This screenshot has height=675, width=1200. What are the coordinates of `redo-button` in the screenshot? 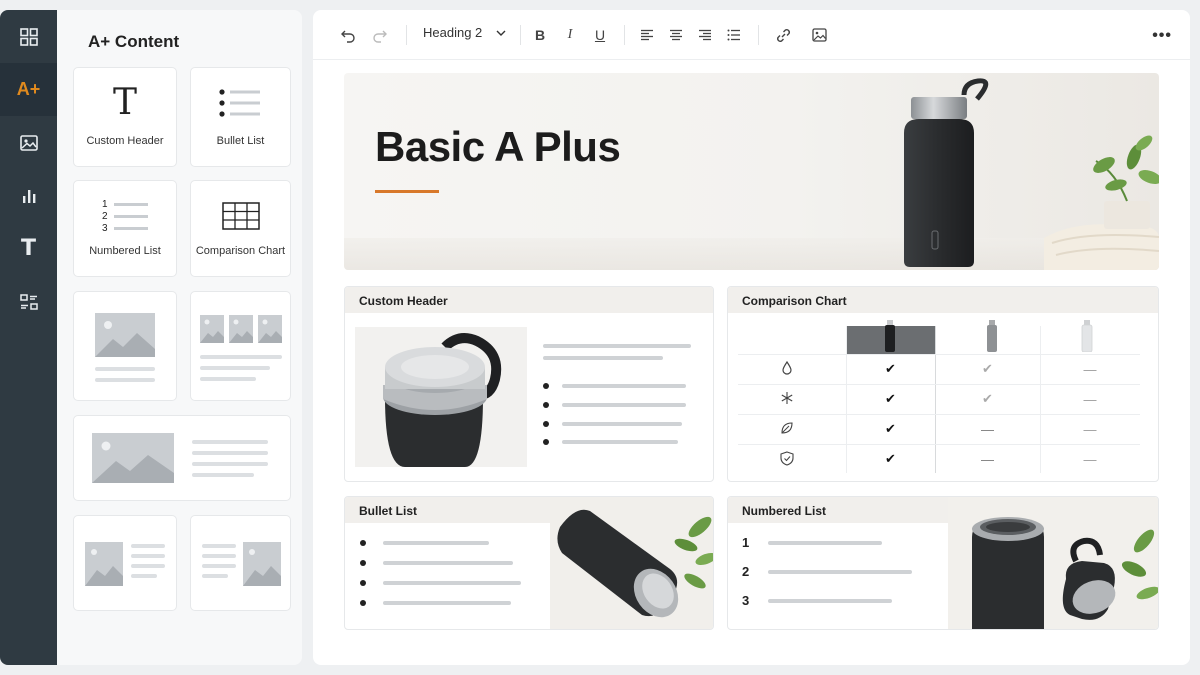 It's located at (380, 35).